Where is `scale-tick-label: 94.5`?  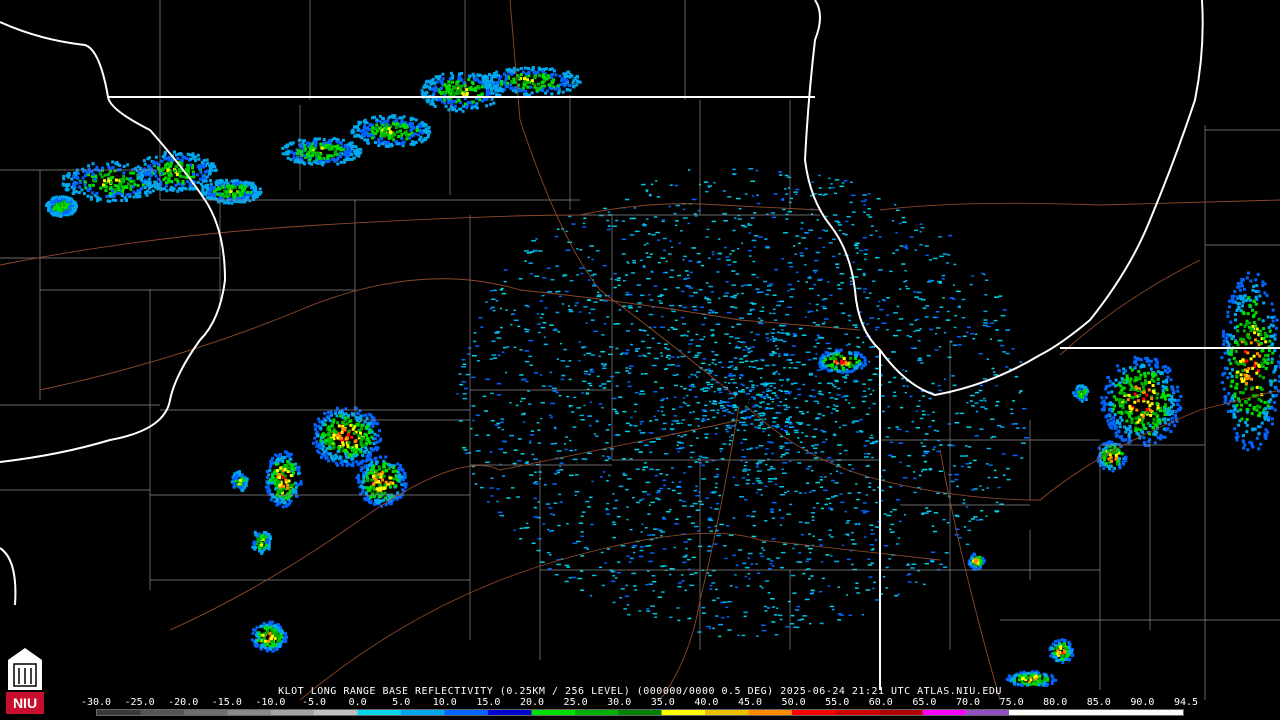
scale-tick-label: 94.5 is located at coordinates (1186, 702).